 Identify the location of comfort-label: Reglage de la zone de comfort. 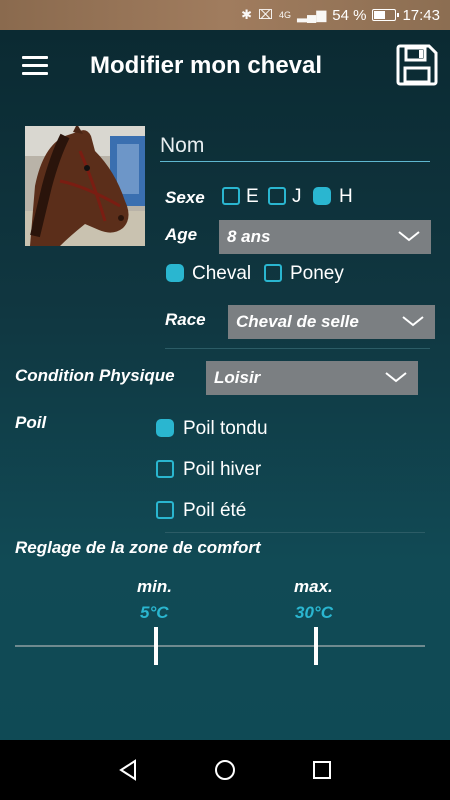
(138, 547).